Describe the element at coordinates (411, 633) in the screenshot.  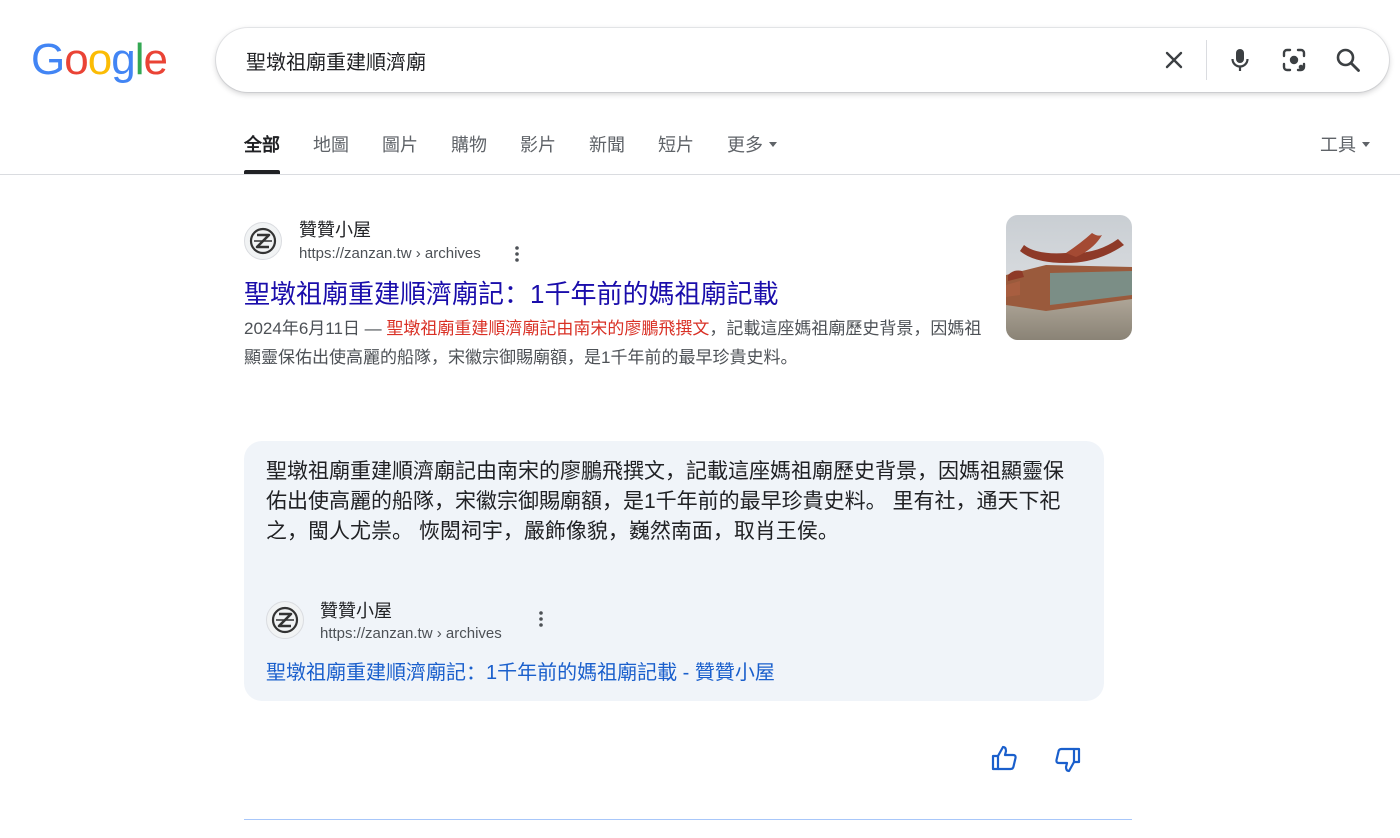
I see `featured-site-url: https://zanzan.tw › archives` at that location.